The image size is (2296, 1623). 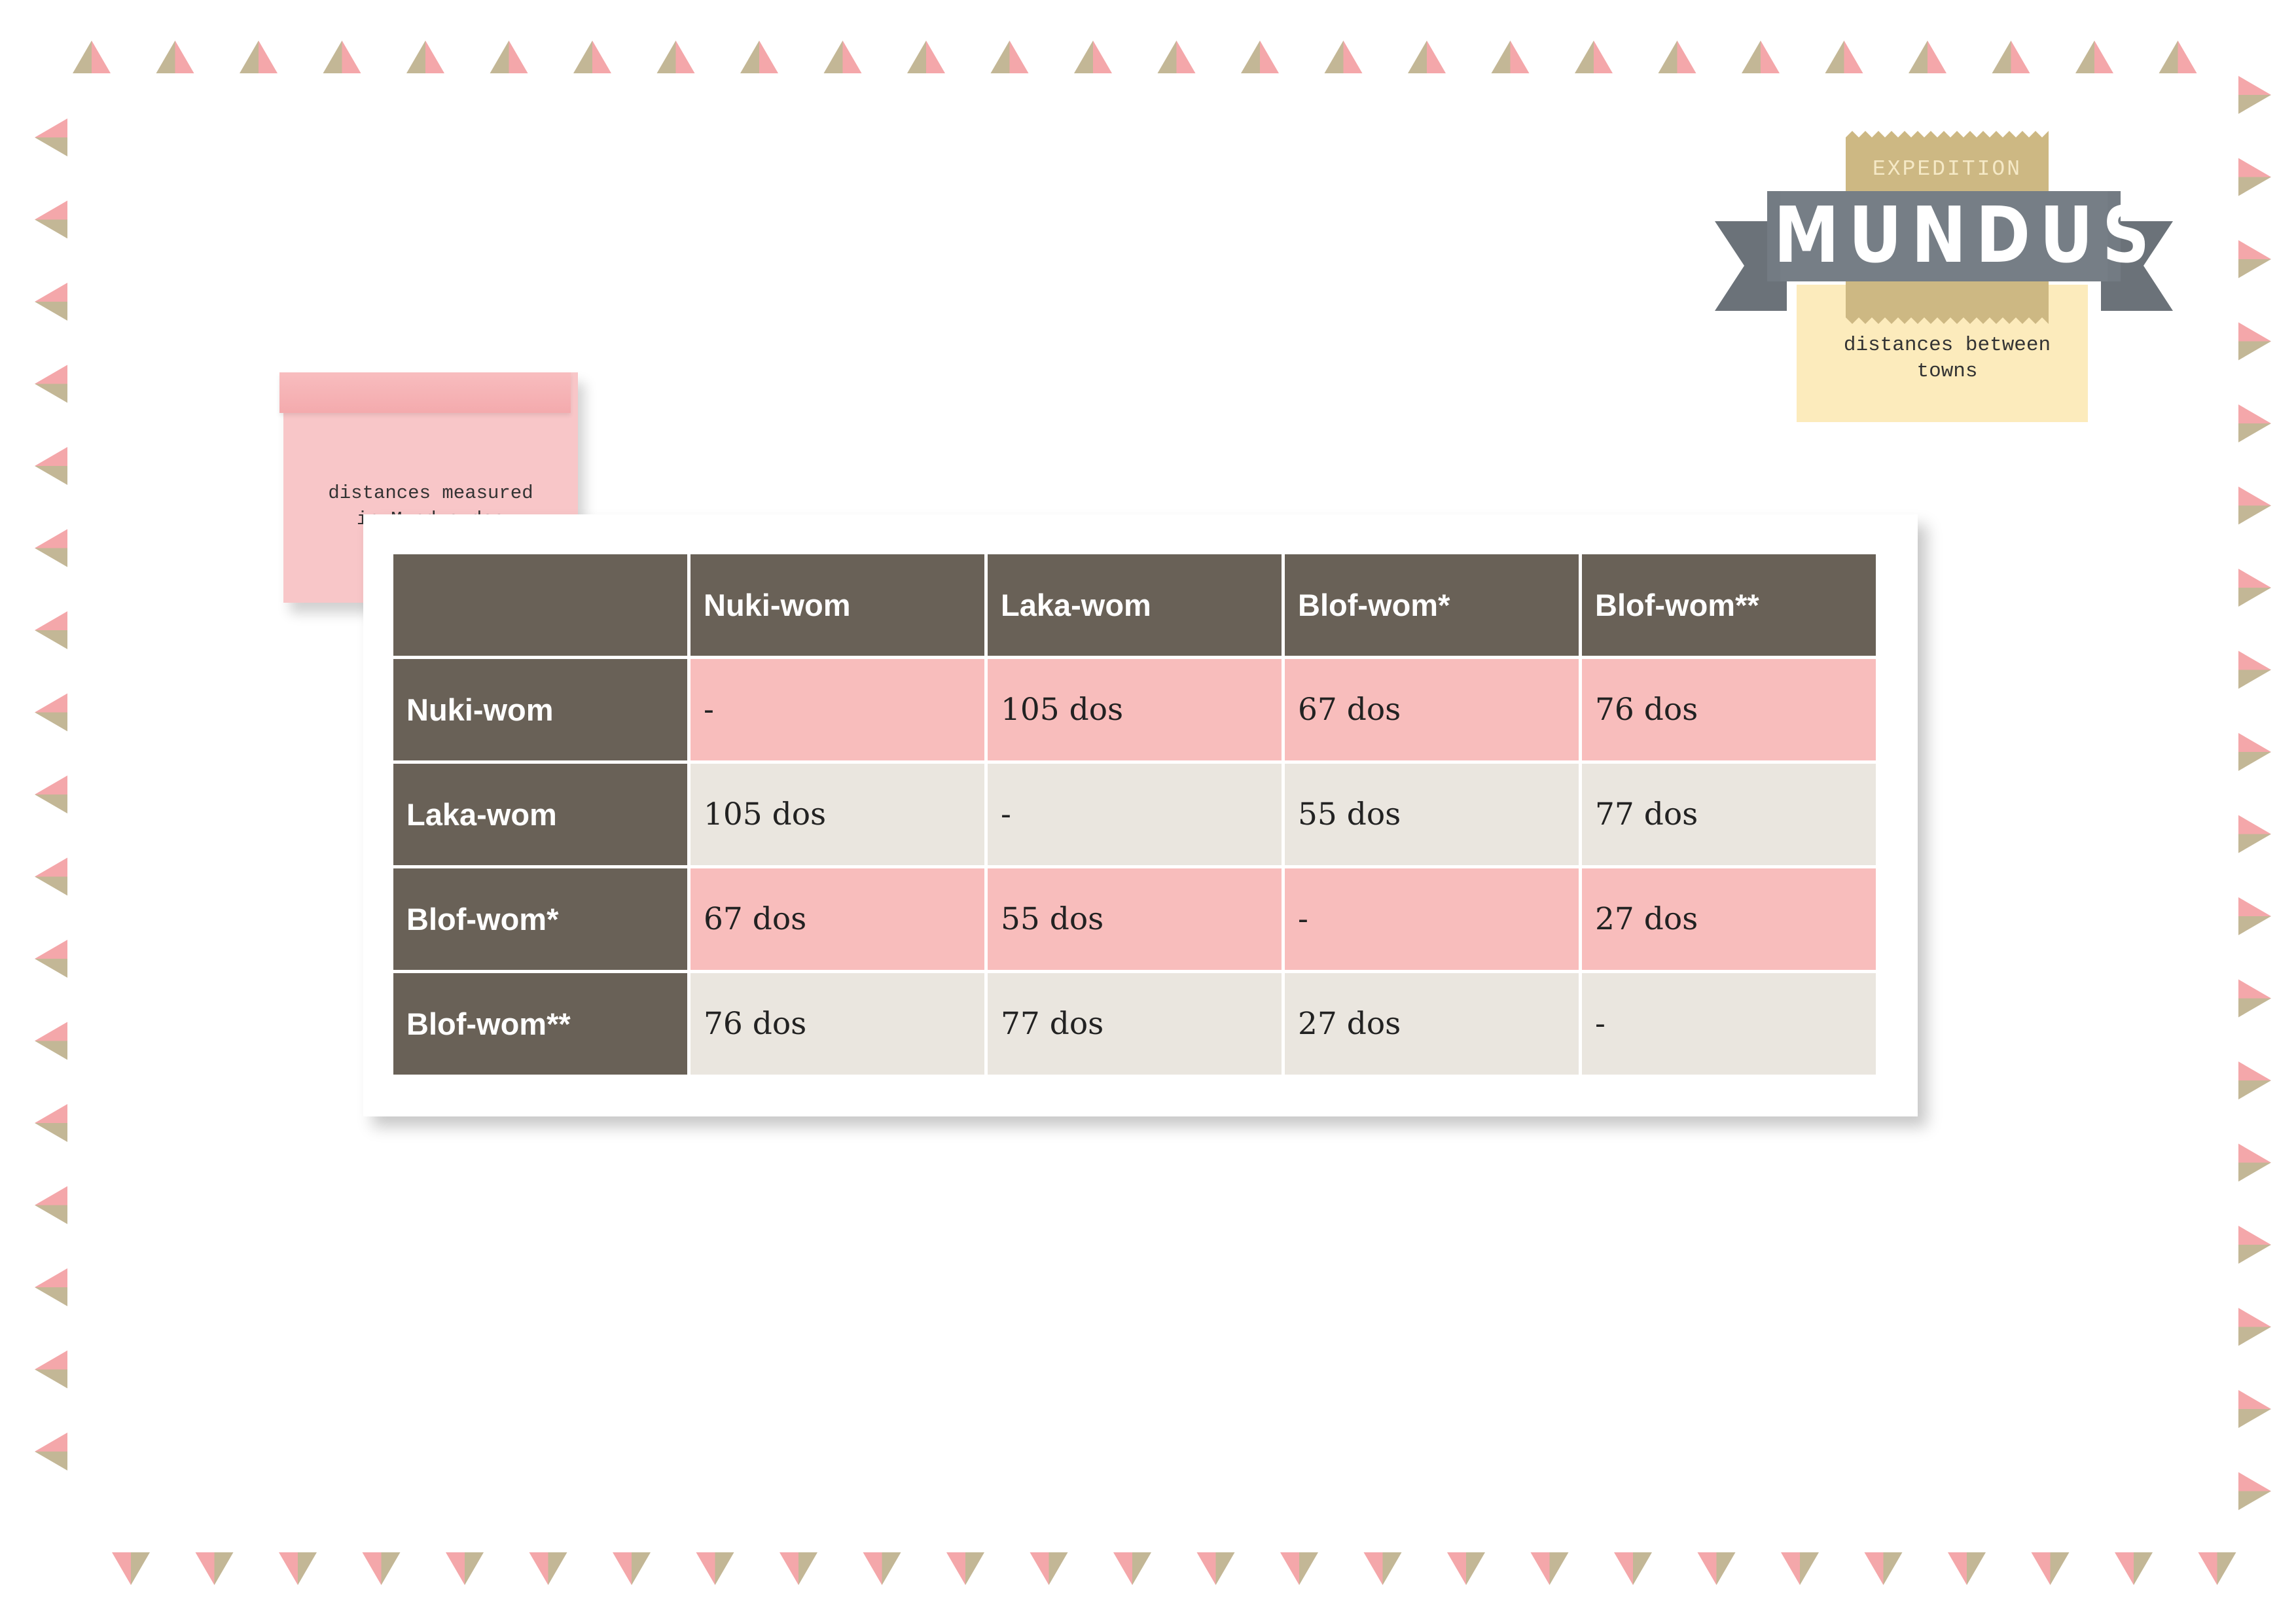 What do you see at coordinates (1729, 919) in the screenshot?
I see `distance-cell: 27 dos` at bounding box center [1729, 919].